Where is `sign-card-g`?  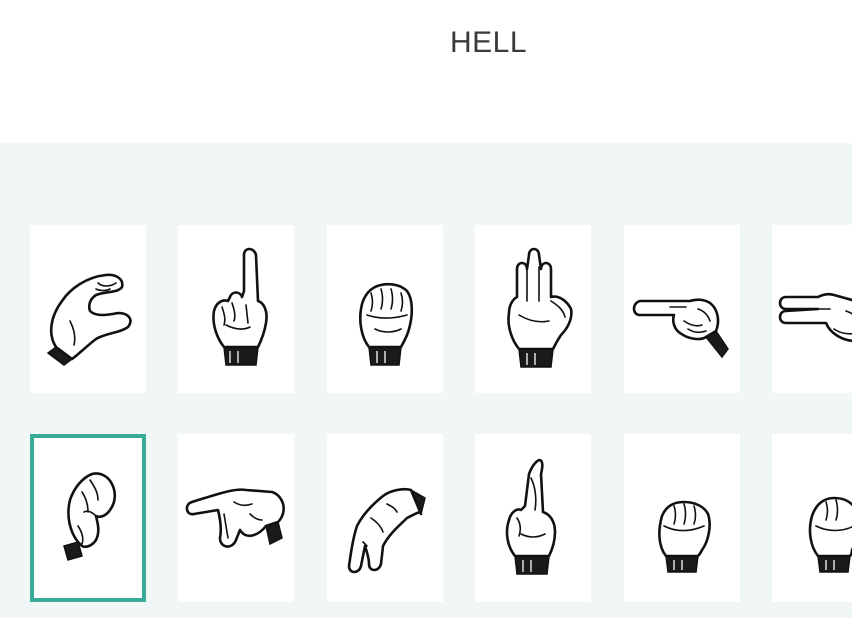 sign-card-g is located at coordinates (682, 309).